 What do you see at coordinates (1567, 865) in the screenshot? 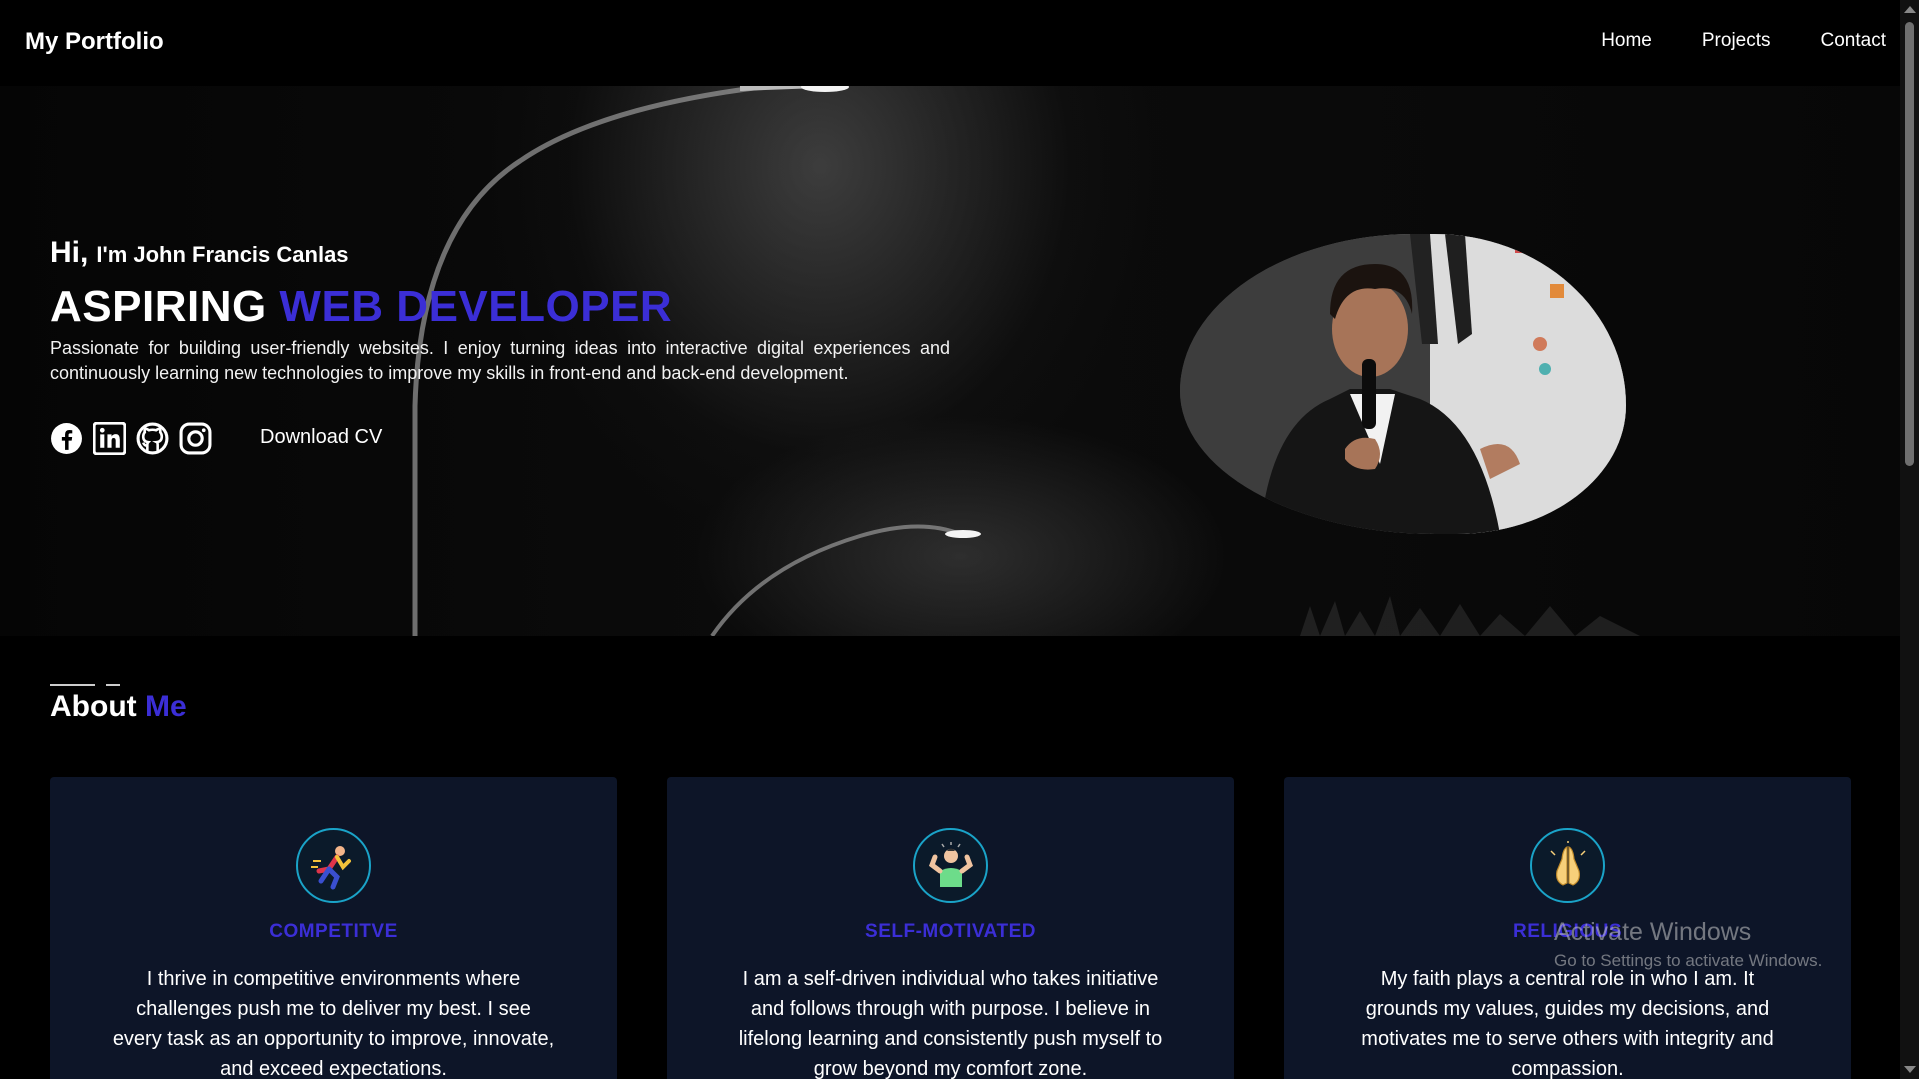
I see `praying-hands-icon` at bounding box center [1567, 865].